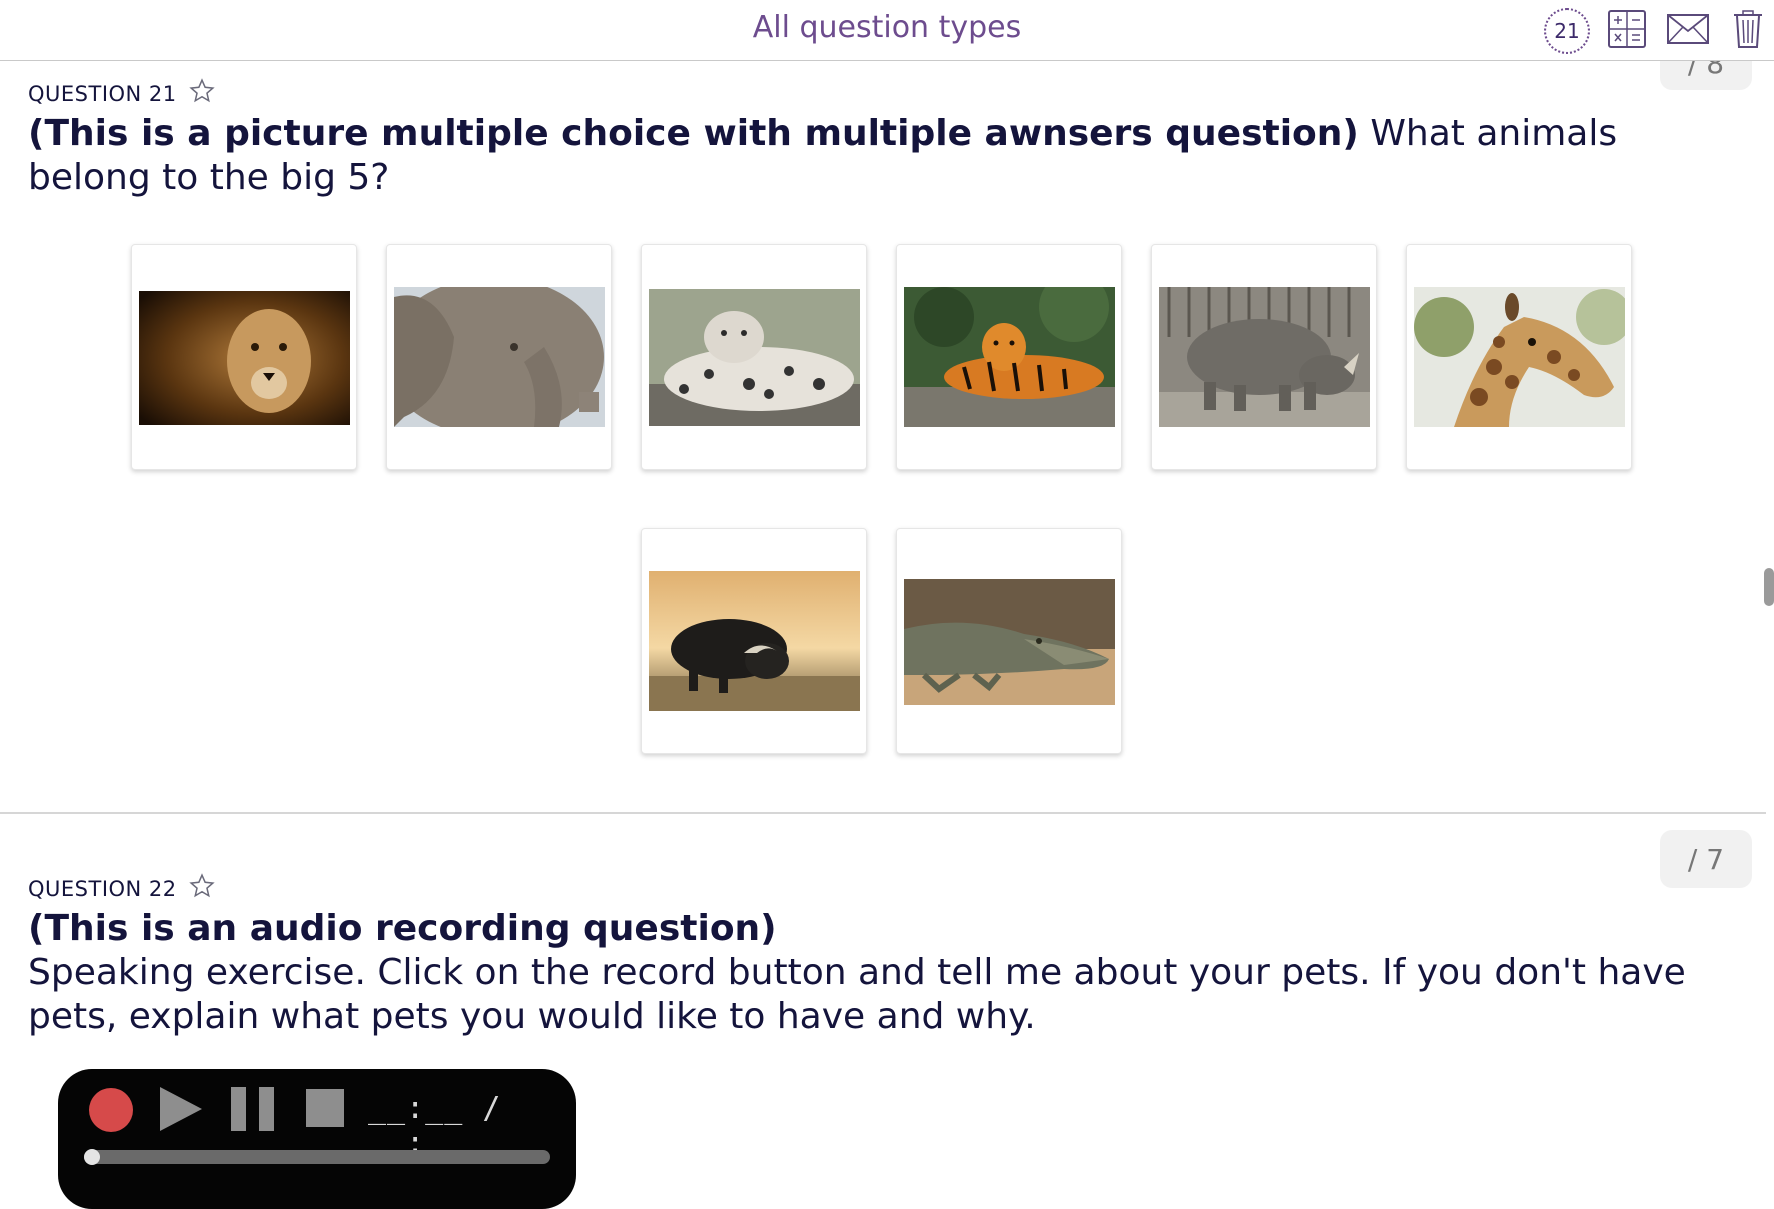  Describe the element at coordinates (1769, 587) in the screenshot. I see `scrollbar-thumb` at that location.